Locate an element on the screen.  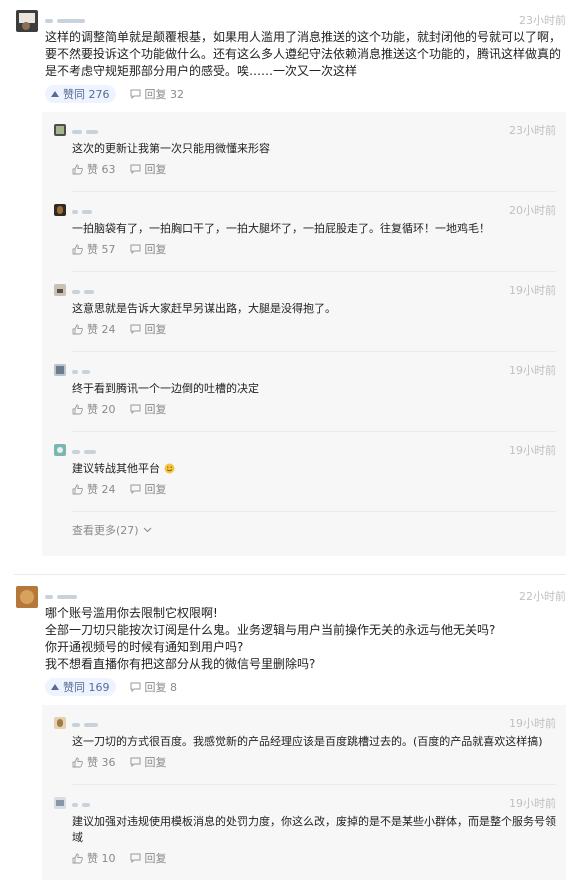
reply-button: 回复 32 is located at coordinates (157, 94).